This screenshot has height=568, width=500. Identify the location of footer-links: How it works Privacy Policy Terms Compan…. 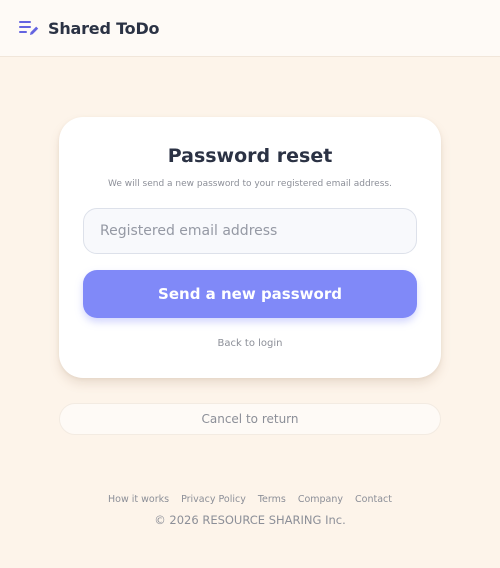
(250, 499).